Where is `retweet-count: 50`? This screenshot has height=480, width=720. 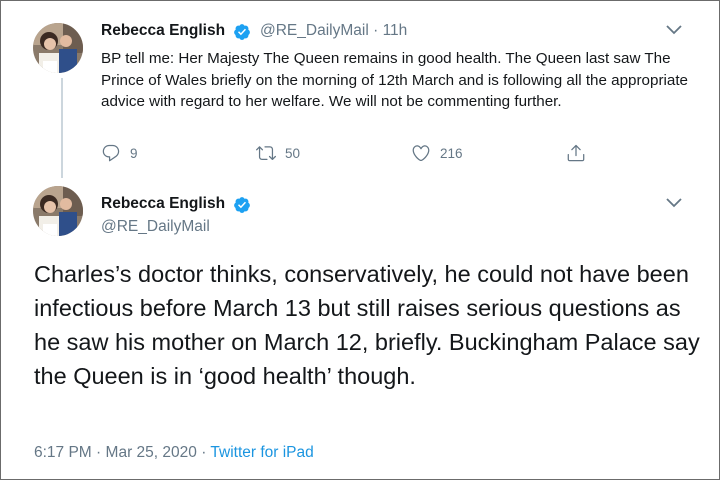
retweet-count: 50 is located at coordinates (293, 153).